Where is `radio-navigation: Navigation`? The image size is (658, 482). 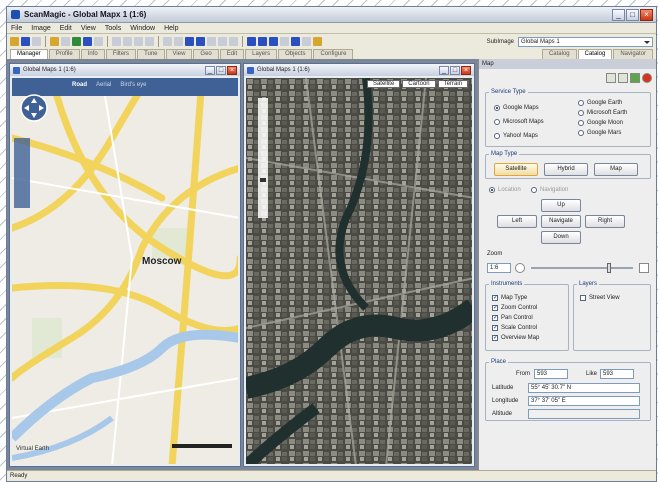
radio-navigation: Navigation is located at coordinates (549, 190).